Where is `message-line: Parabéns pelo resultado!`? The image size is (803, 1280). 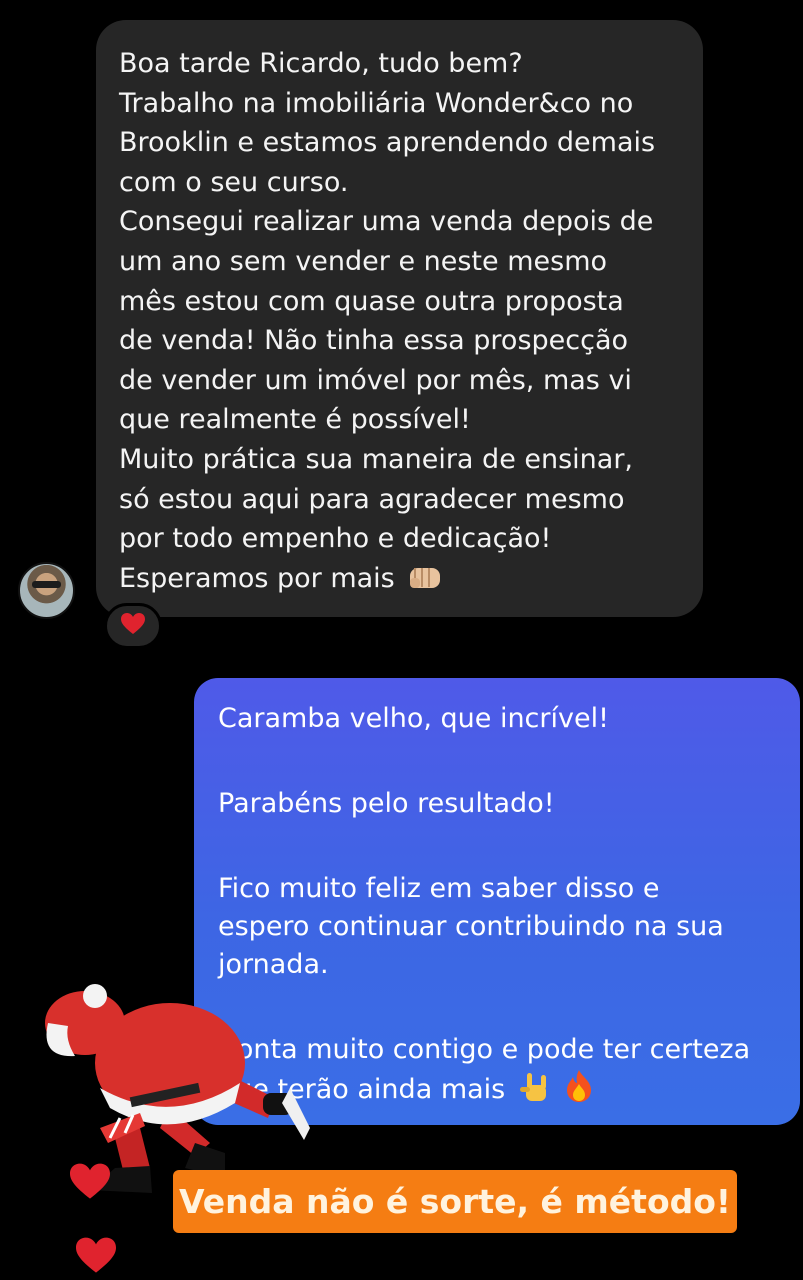 message-line: Parabéns pelo resultado! is located at coordinates (386, 803).